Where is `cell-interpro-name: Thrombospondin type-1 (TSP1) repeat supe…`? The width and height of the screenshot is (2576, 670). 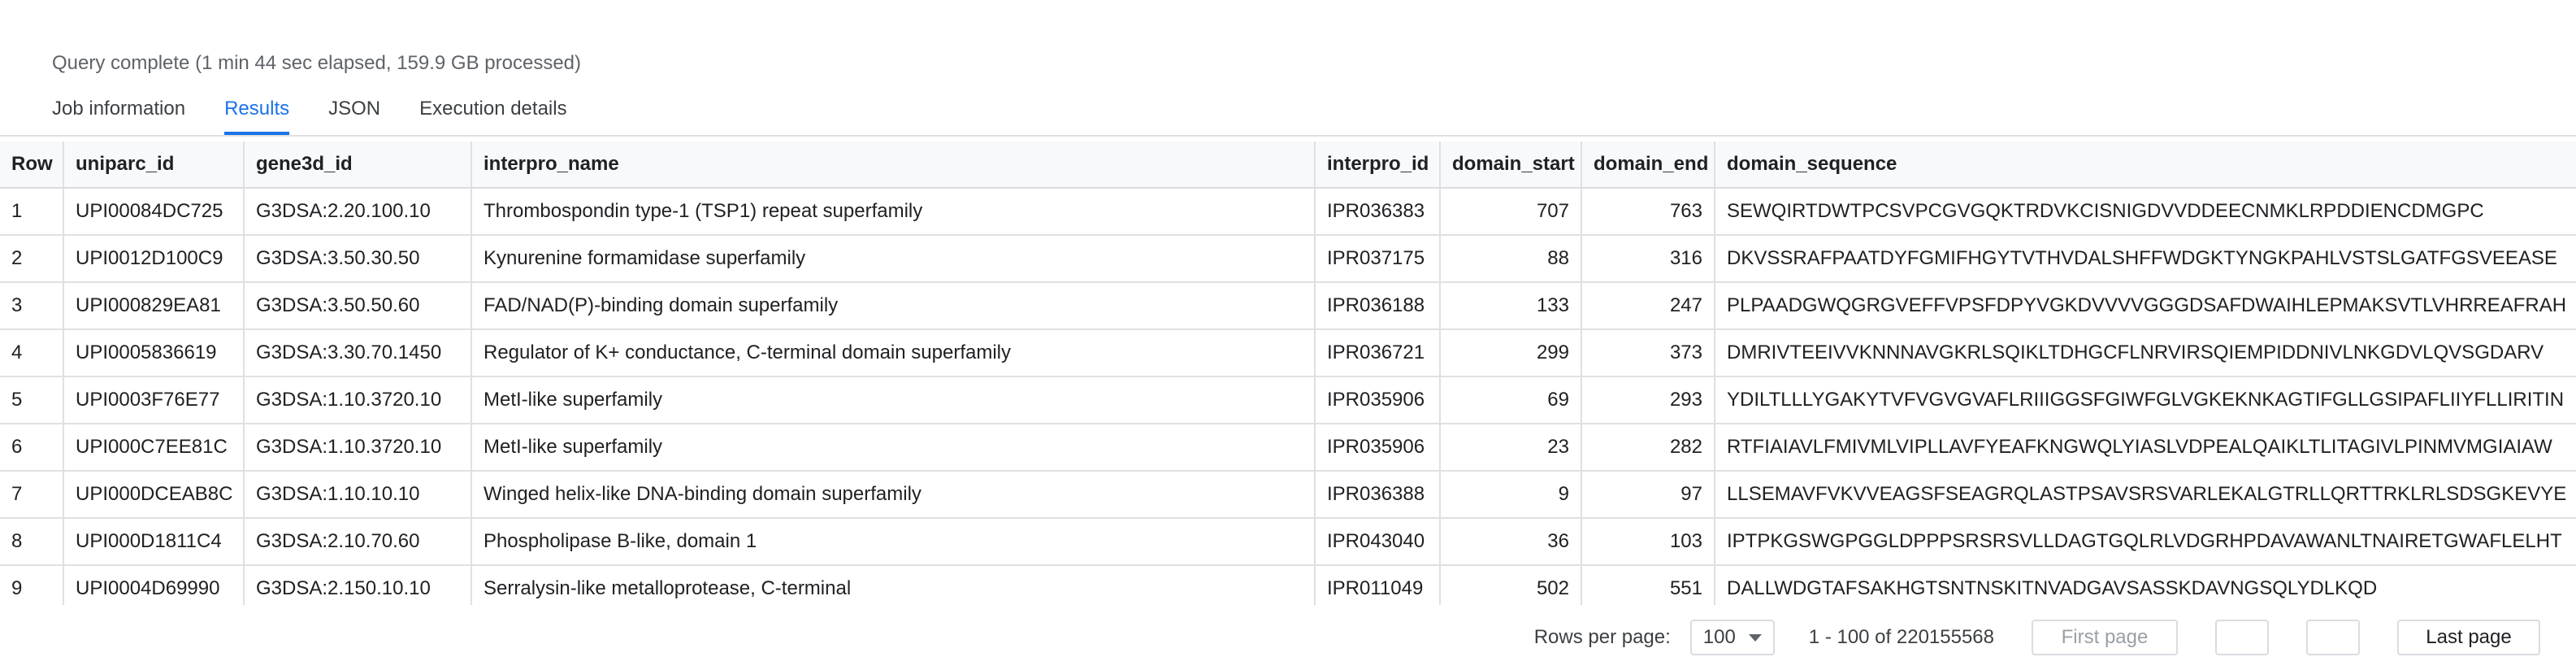
cell-interpro-name: Thrombospondin type-1 (TSP1) repeat supe… is located at coordinates (893, 212).